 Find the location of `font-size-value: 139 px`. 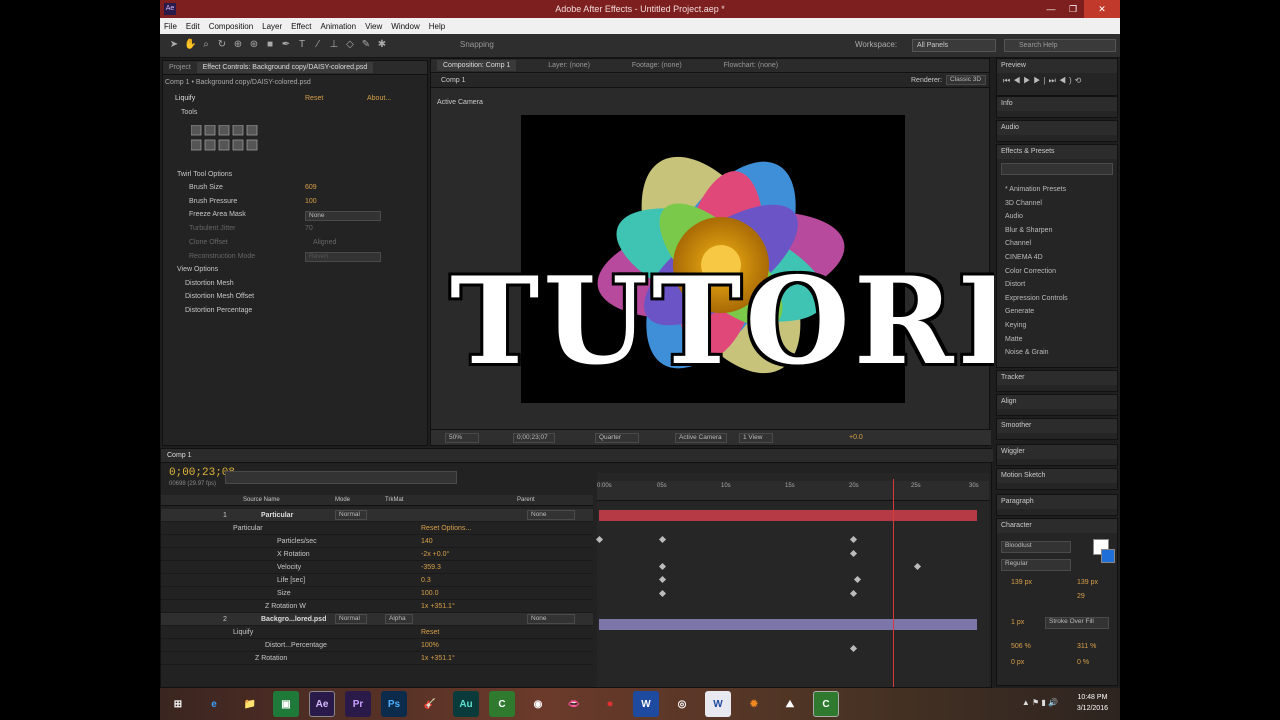

font-size-value: 139 px is located at coordinates (1021, 582).